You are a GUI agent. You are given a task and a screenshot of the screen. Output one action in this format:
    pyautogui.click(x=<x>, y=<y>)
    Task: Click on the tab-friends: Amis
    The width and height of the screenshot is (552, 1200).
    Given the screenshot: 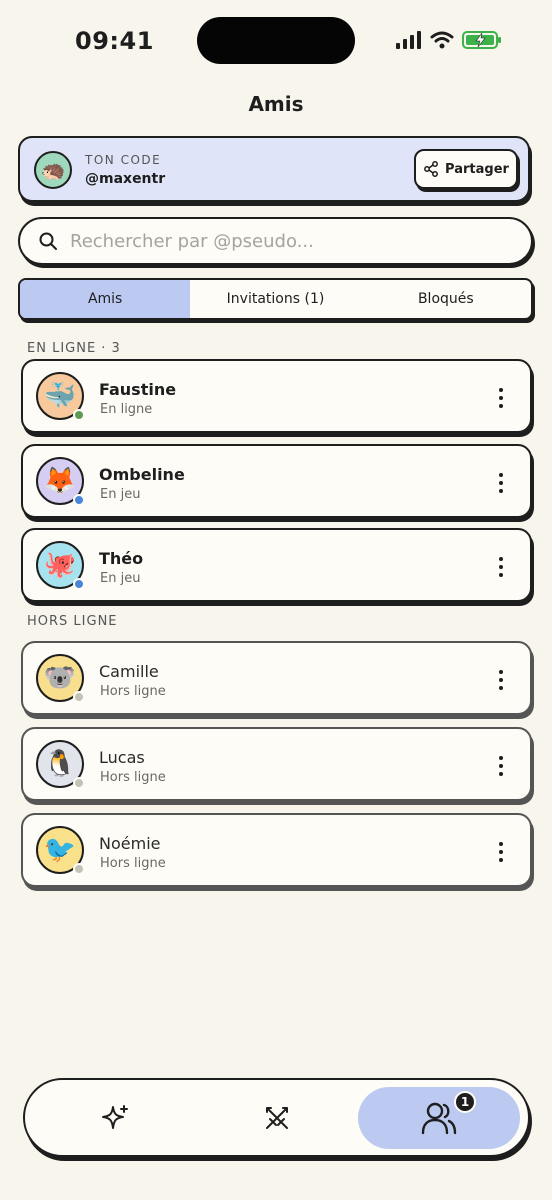 What is the action you would take?
    pyautogui.click(x=105, y=299)
    